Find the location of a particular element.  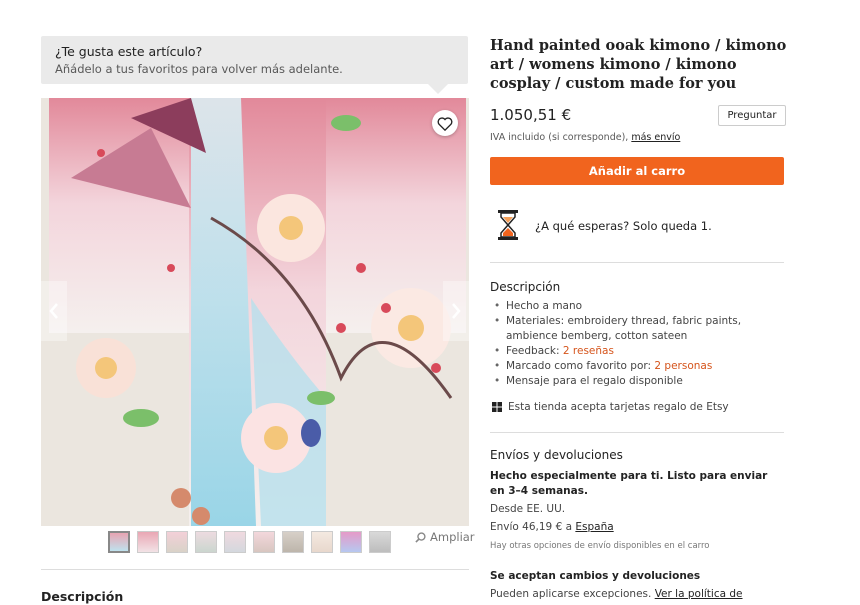

add-to-cart-button: Añadir al carro is located at coordinates (637, 171).